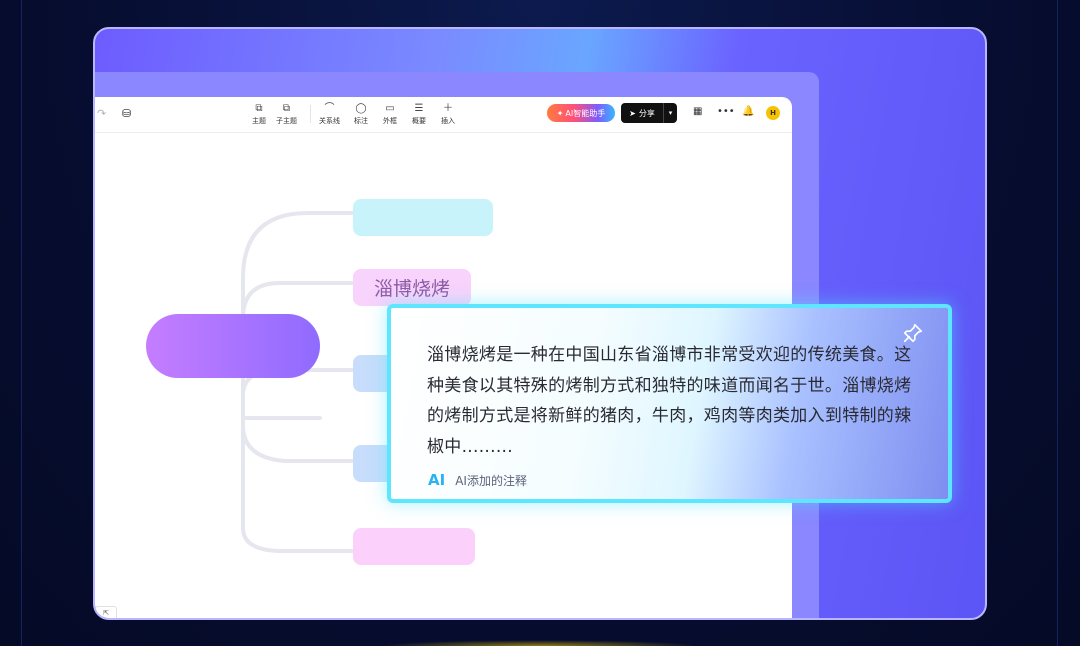 Image resolution: width=1080 pixels, height=646 pixels. Describe the element at coordinates (585, 113) in the screenshot. I see `ai-assistant-label: AI智能助手` at that location.